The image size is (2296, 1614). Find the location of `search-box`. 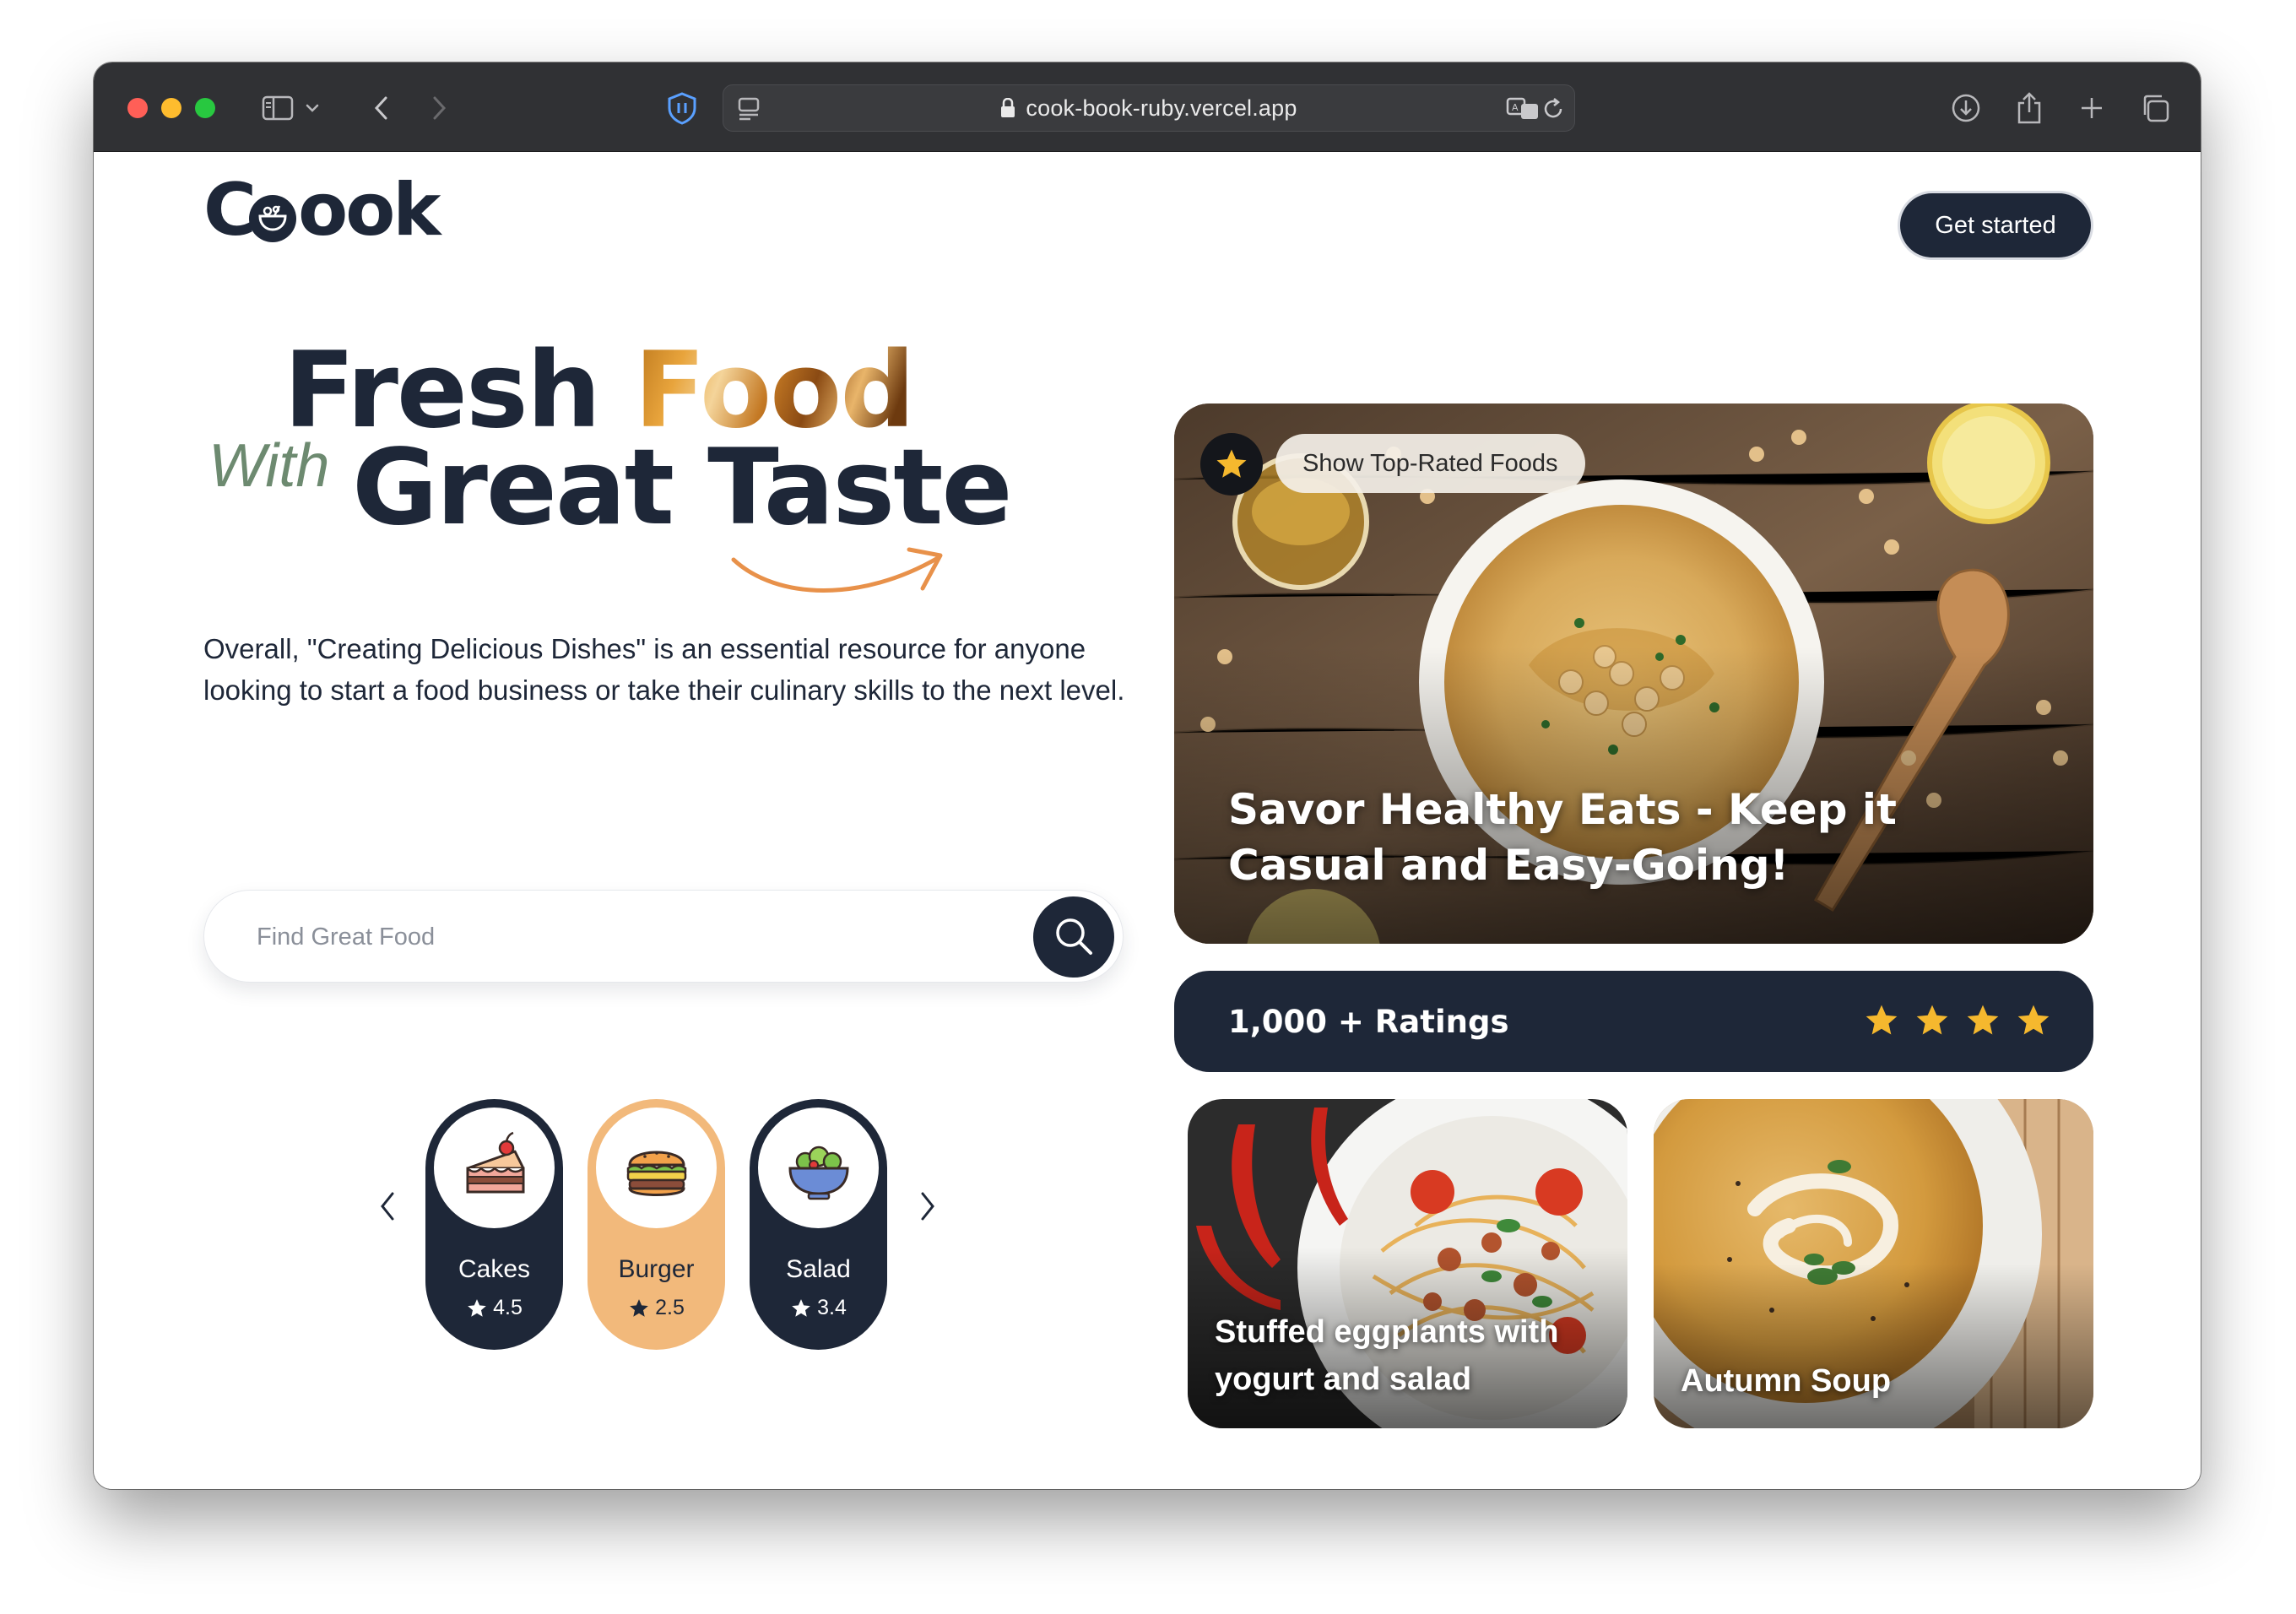

search-box is located at coordinates (663, 936).